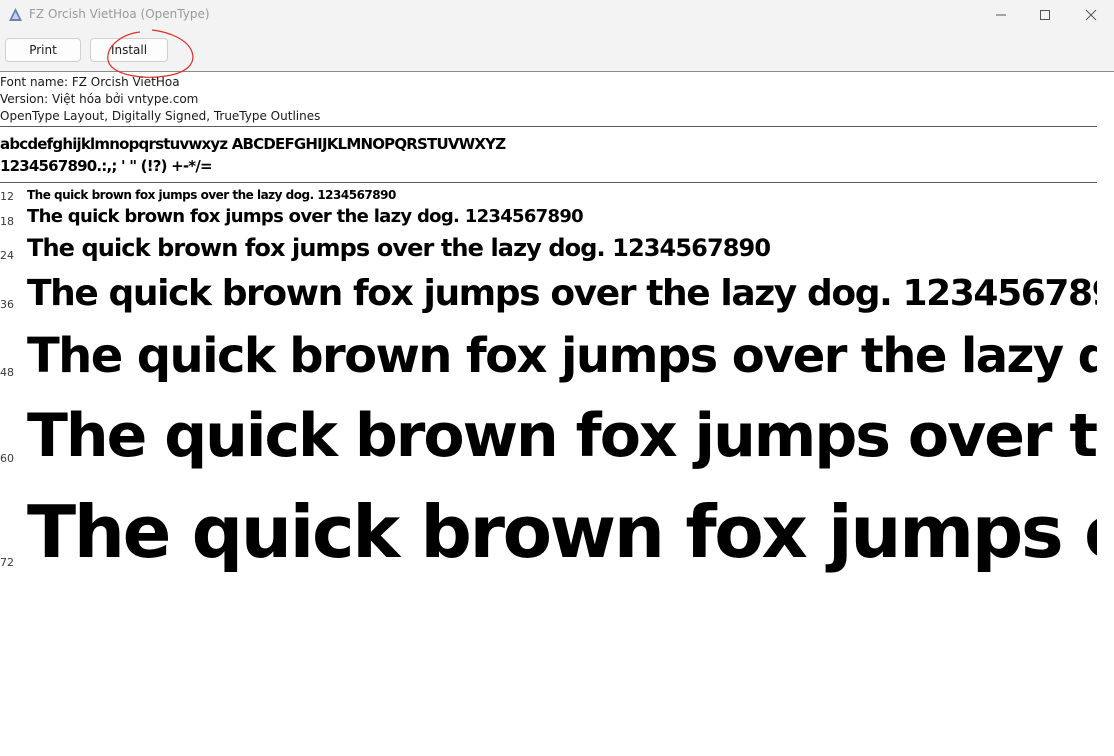 Image resolution: width=1114 pixels, height=756 pixels. Describe the element at coordinates (1105, 414) in the screenshot. I see `vertical-scrollbar` at that location.